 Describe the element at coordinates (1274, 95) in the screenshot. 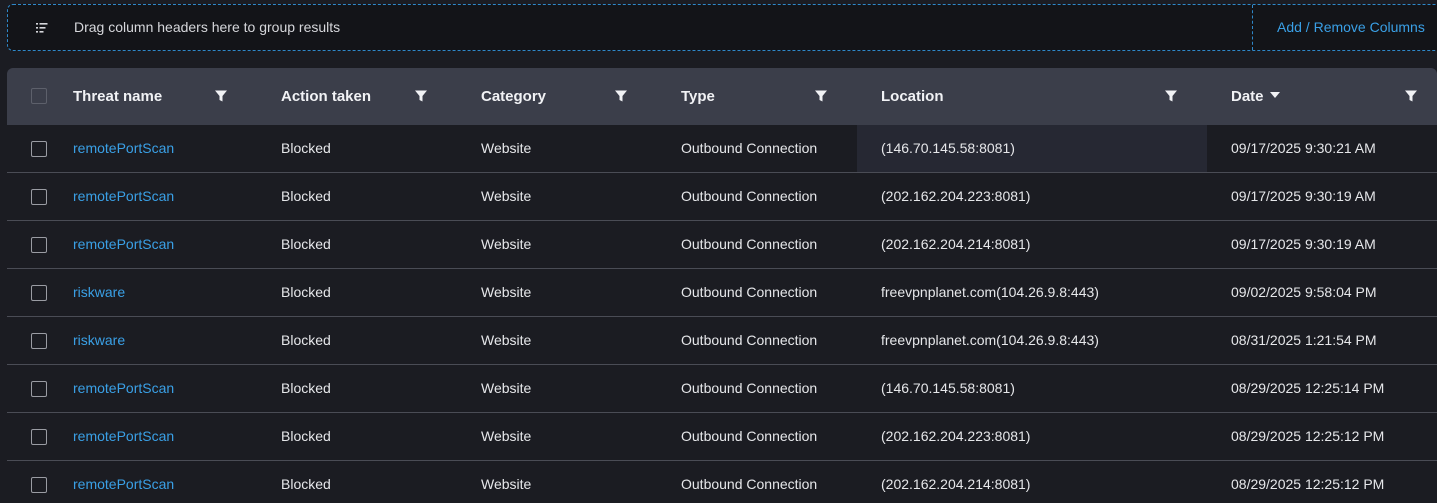

I see `sort-descending-icon` at that location.